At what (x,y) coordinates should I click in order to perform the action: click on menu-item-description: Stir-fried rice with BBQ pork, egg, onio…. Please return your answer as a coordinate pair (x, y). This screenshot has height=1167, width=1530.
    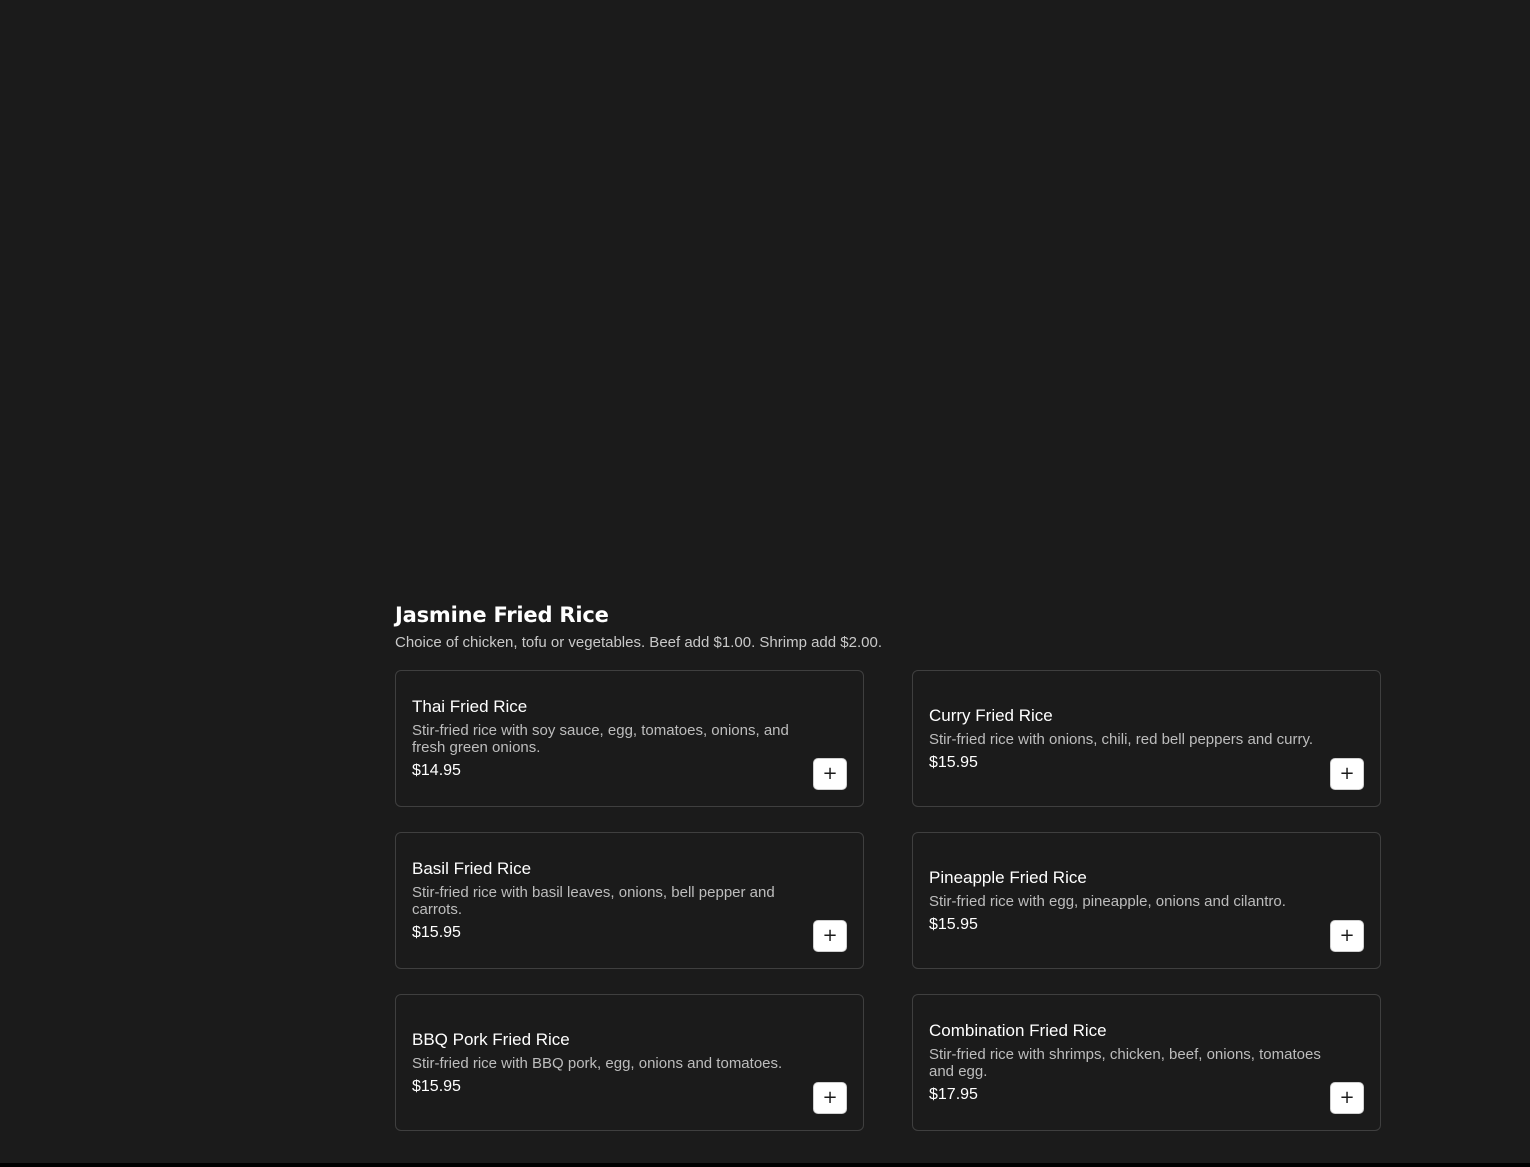
    Looking at the image, I should click on (597, 1063).